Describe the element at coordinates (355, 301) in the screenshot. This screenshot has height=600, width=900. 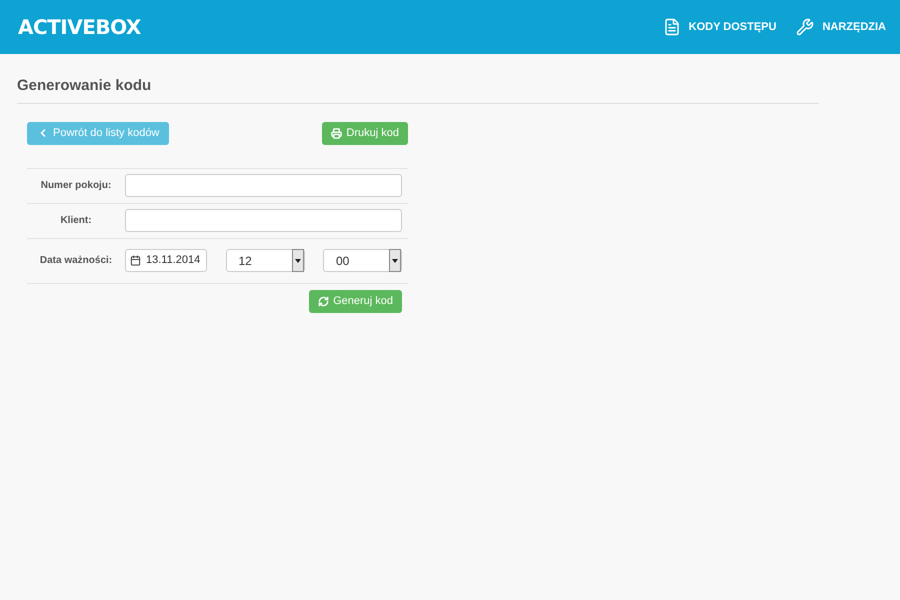
I see `generate-button: Generuj kod` at that location.